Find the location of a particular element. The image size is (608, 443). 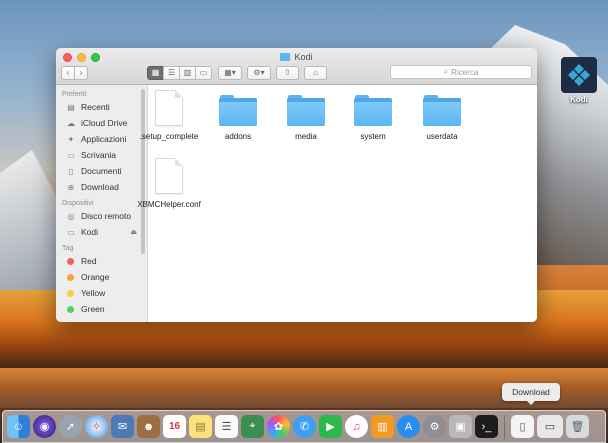

notes-icon: ▤ is located at coordinates (200, 426).